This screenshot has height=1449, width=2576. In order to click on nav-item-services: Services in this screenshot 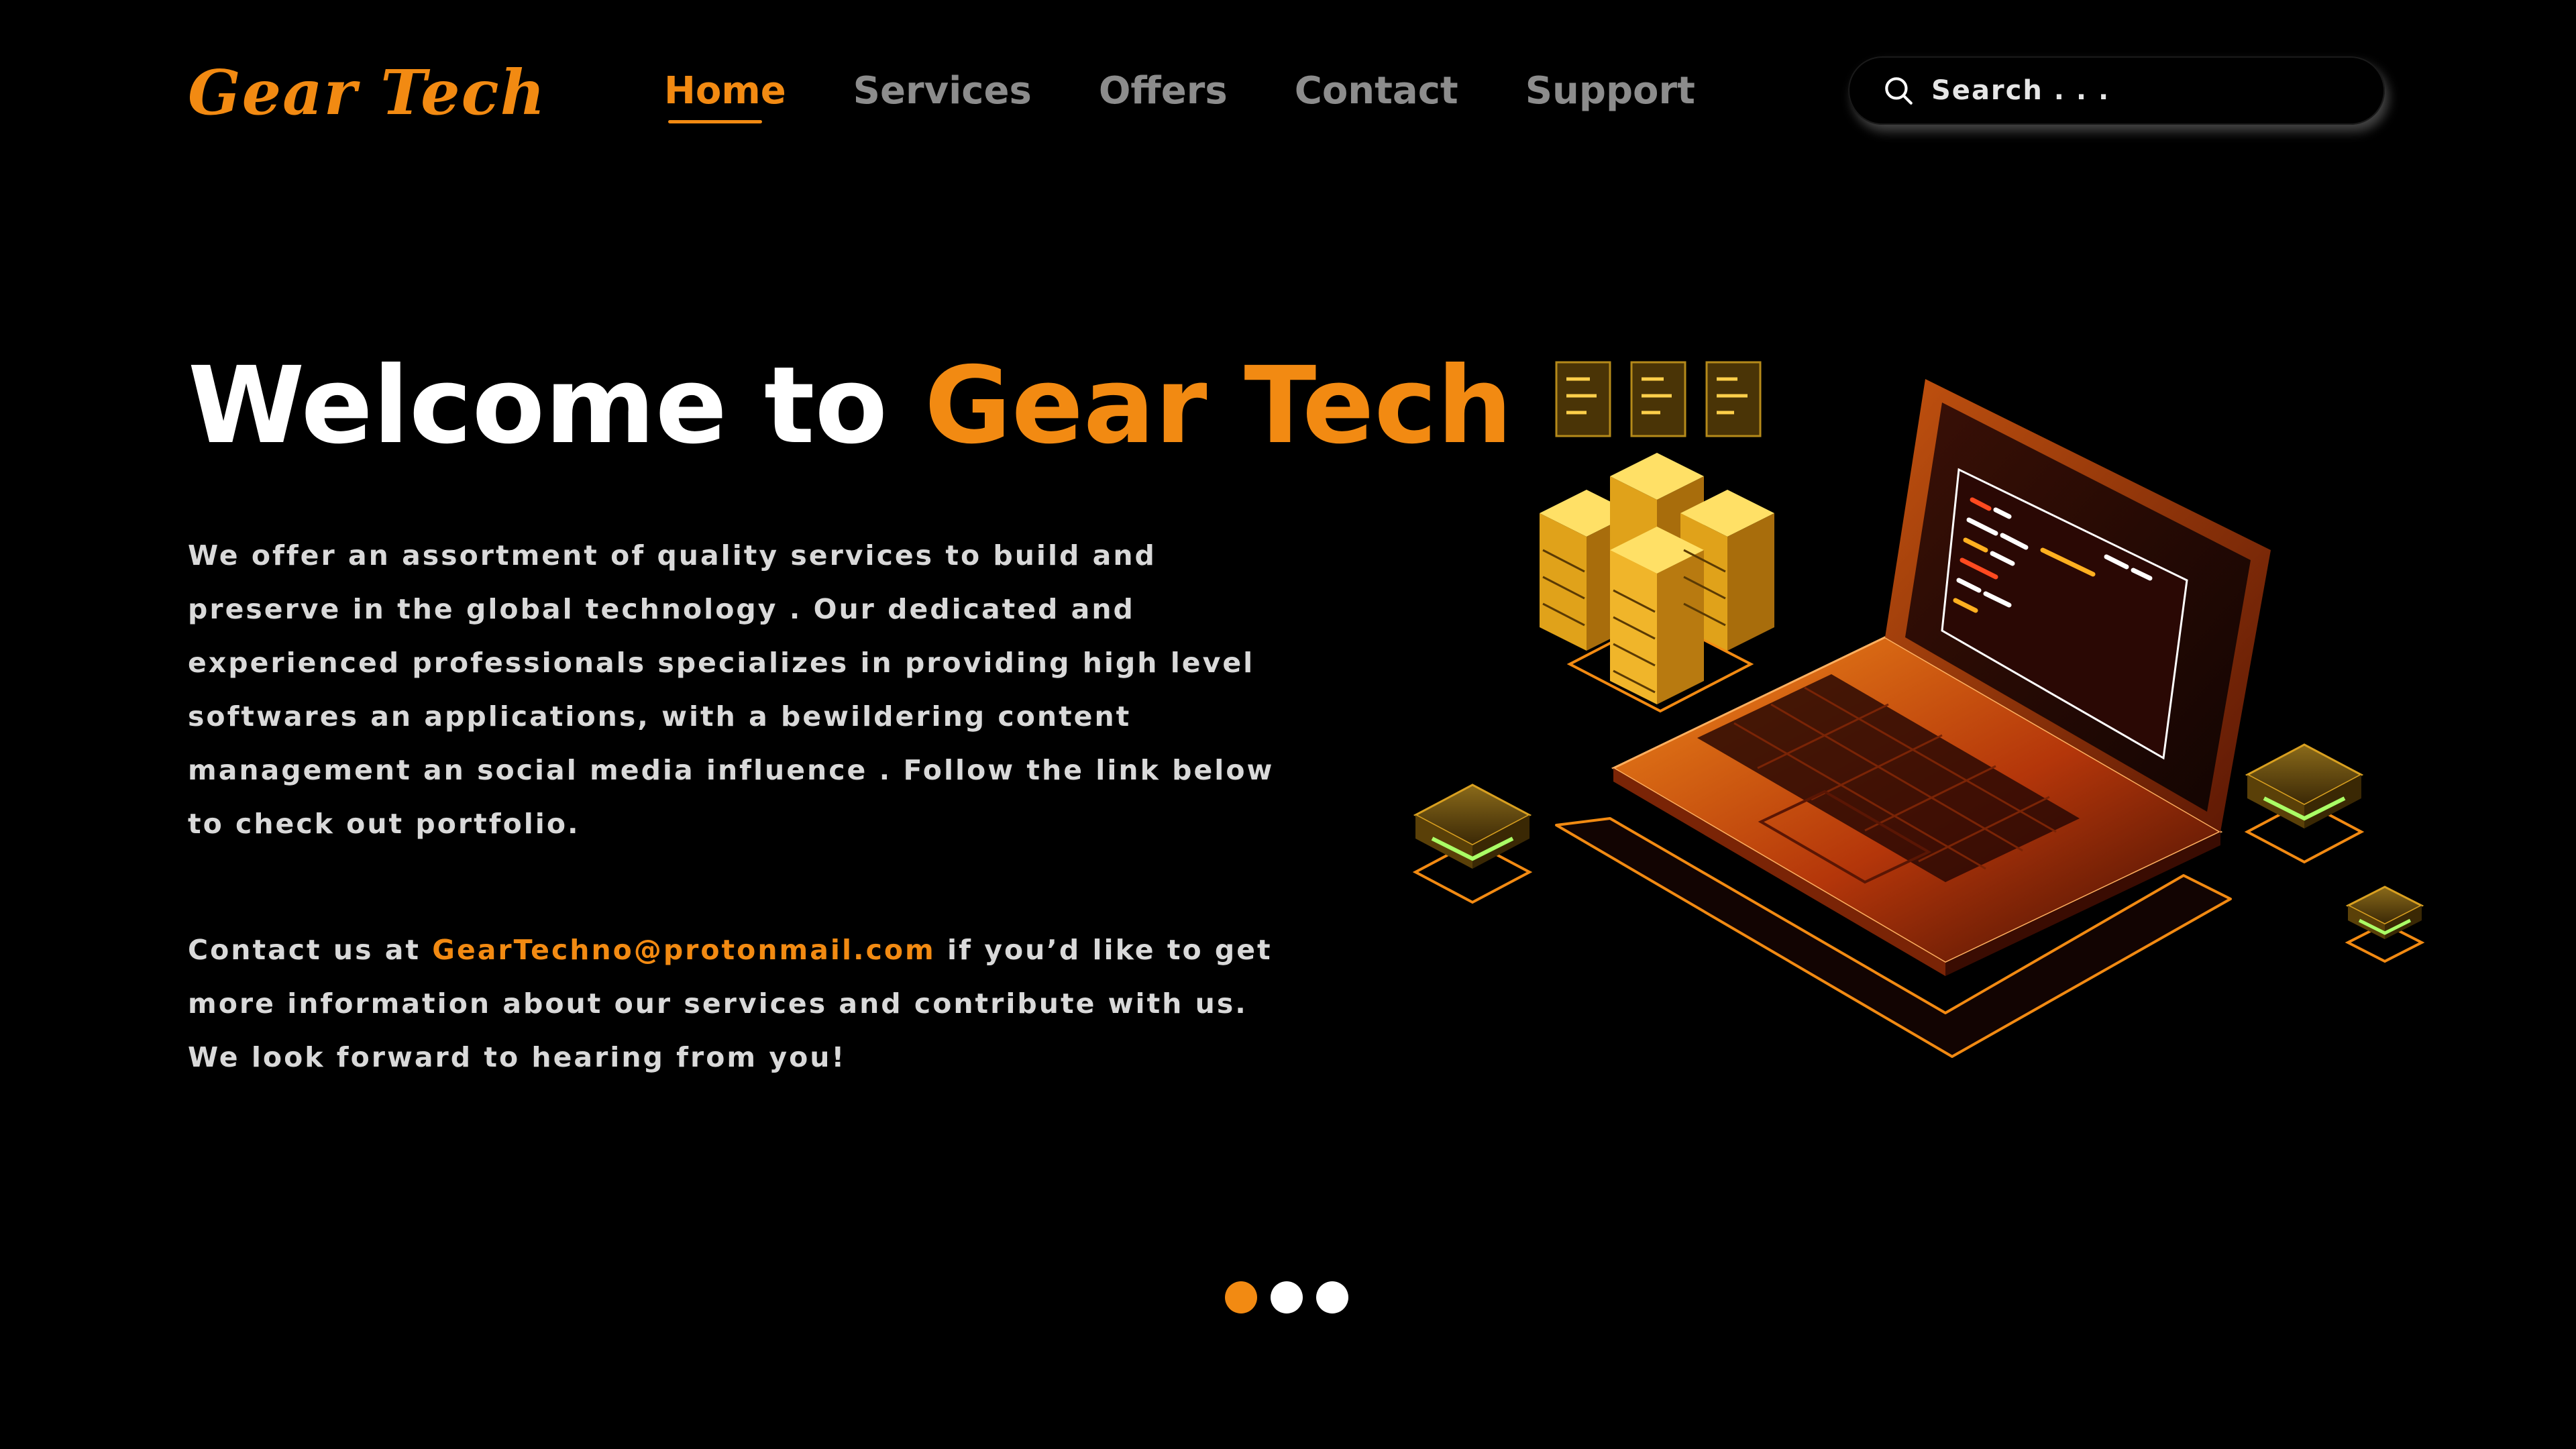, I will do `click(942, 91)`.